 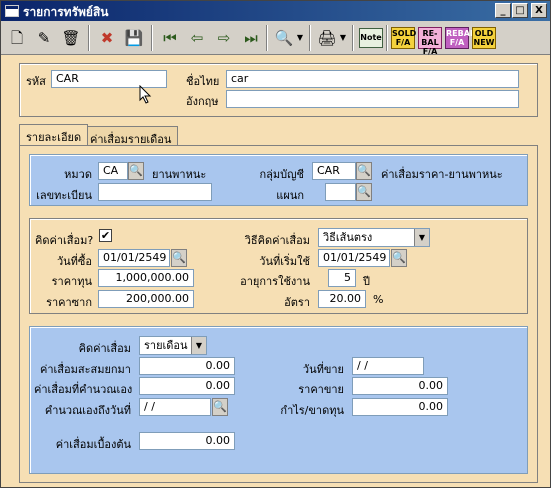 I want to click on title-bar: รายการทรัพย์สิน _ □ X, so click(x=275, y=11).